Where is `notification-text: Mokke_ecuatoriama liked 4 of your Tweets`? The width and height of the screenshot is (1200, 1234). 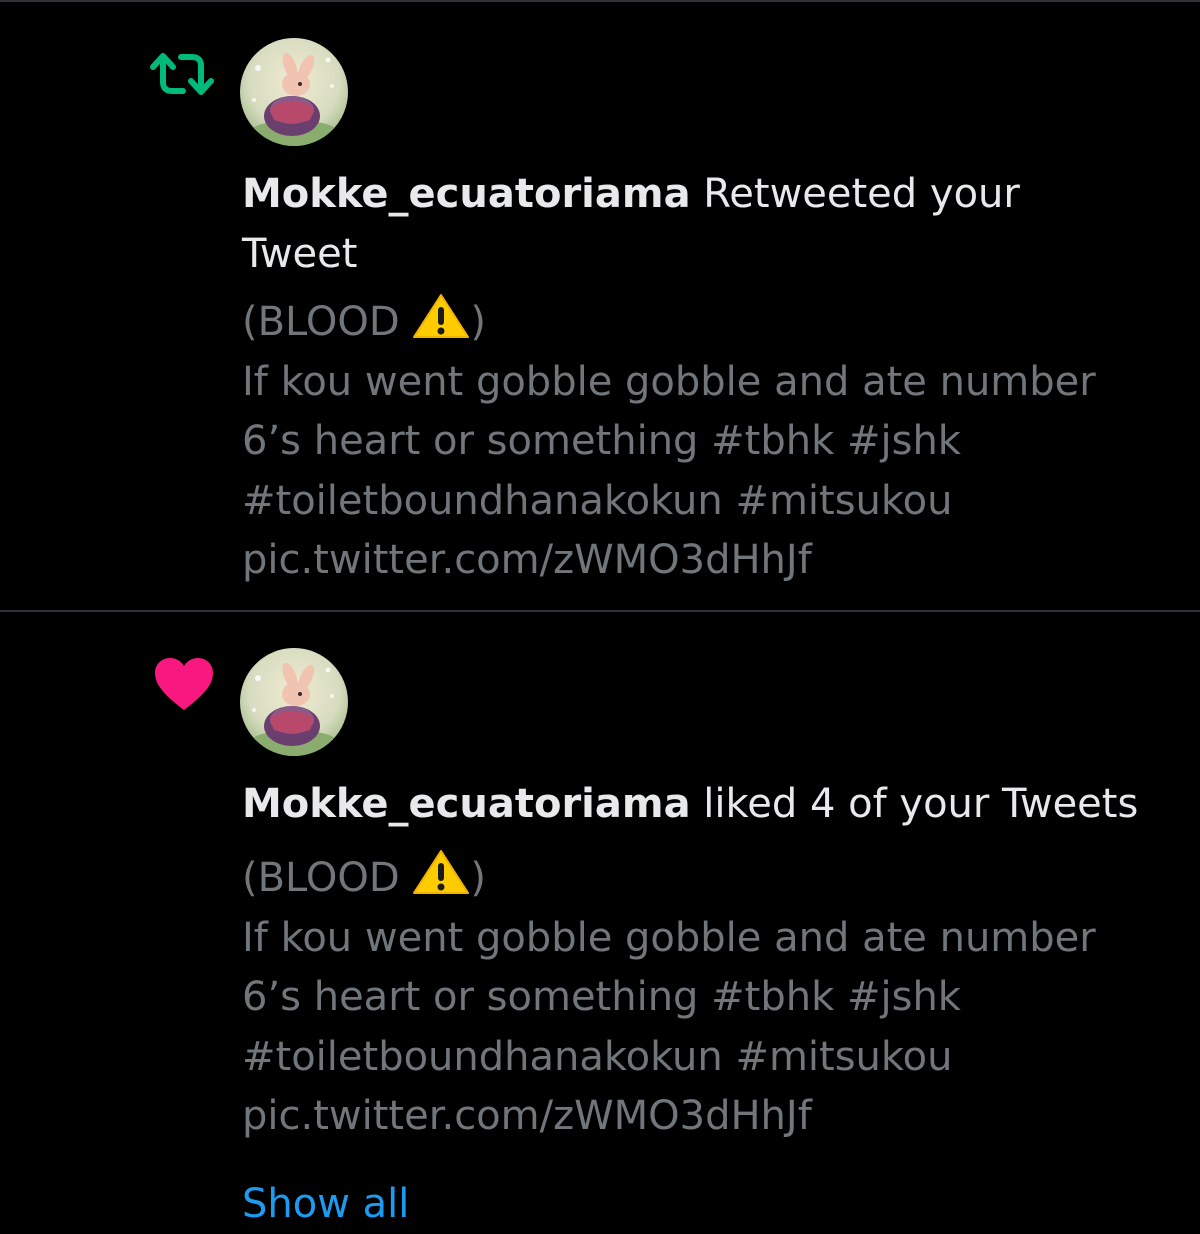 notification-text: Mokke_ecuatoriama liked 4 of your Tweets is located at coordinates (712, 804).